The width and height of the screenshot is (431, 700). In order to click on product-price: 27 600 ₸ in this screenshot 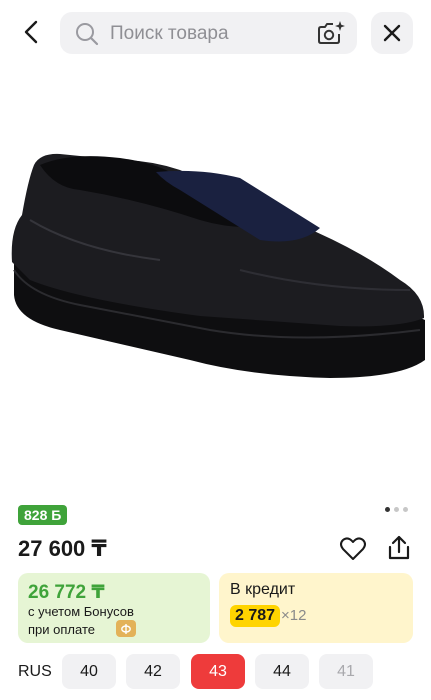, I will do `click(62, 548)`.